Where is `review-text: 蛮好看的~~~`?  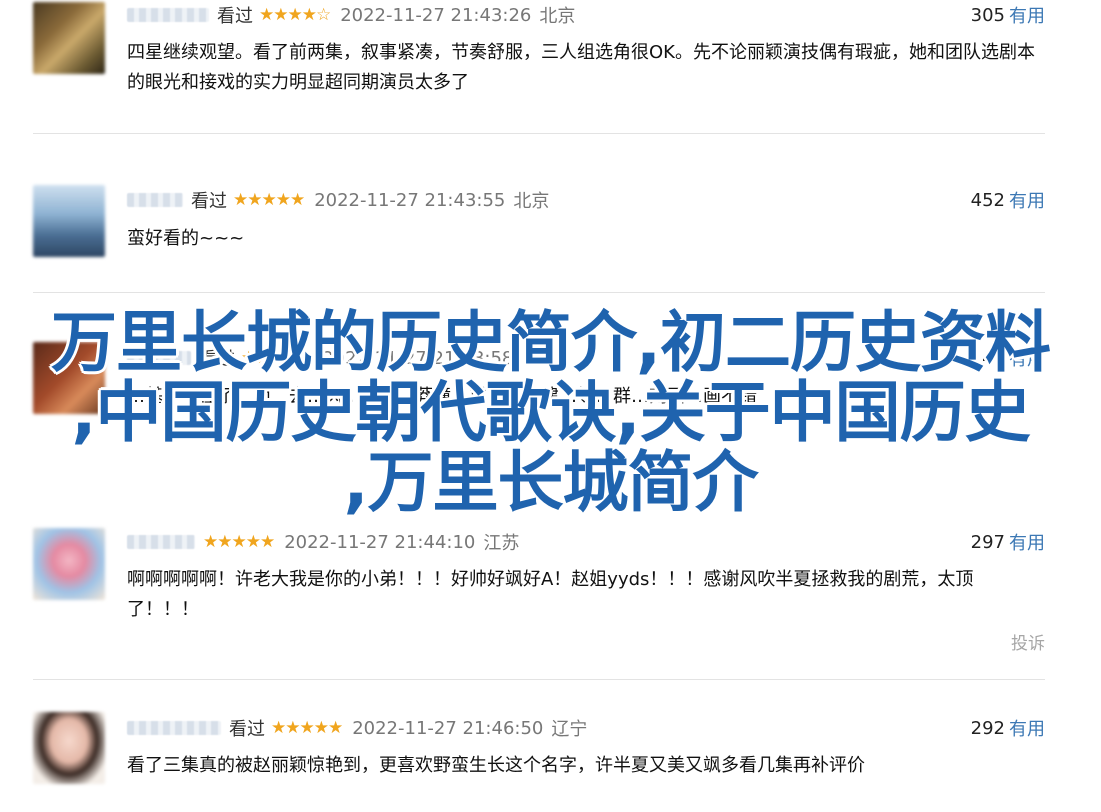
review-text: 蛮好看的~~~ is located at coordinates (186, 238).